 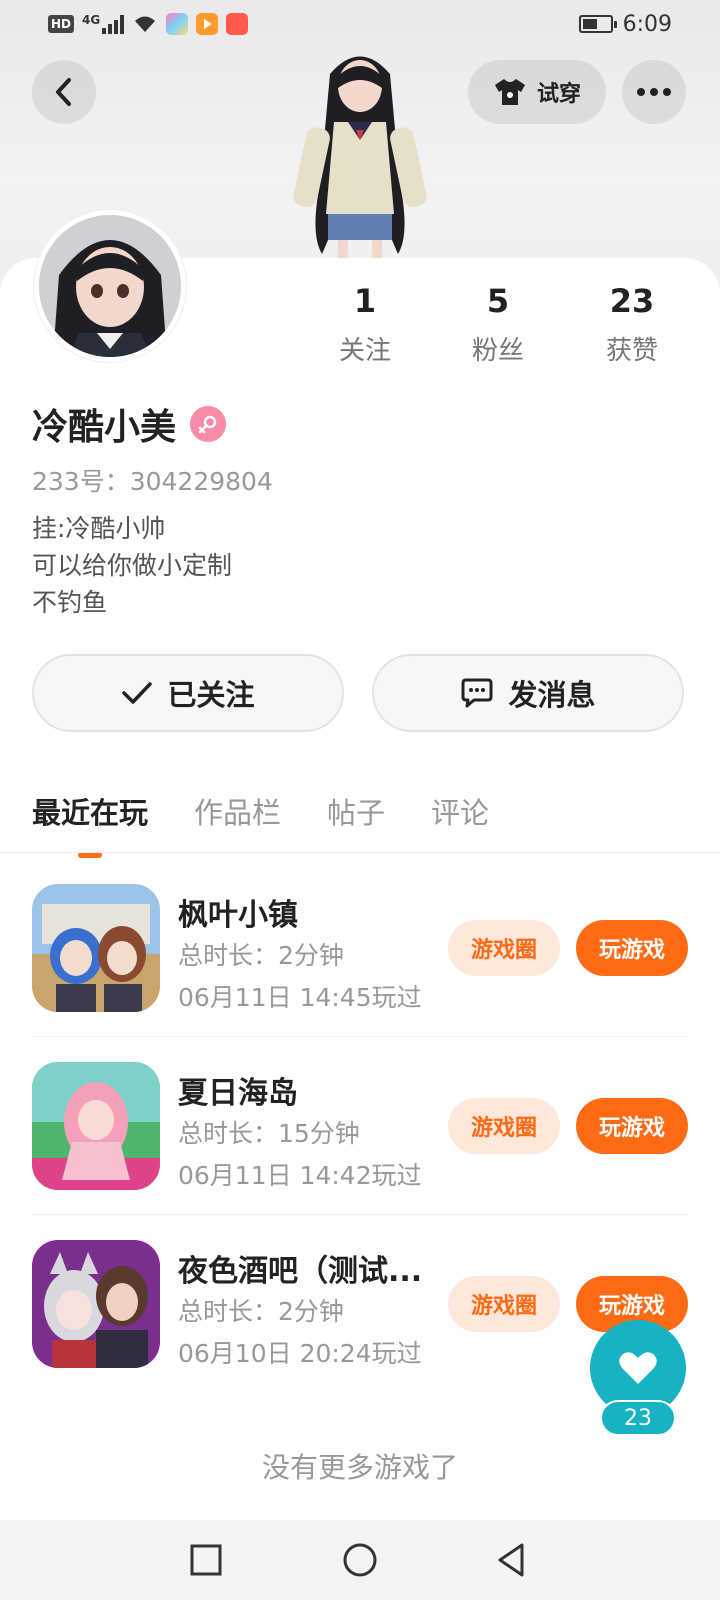 I want to click on heart-icon, so click(x=638, y=1368).